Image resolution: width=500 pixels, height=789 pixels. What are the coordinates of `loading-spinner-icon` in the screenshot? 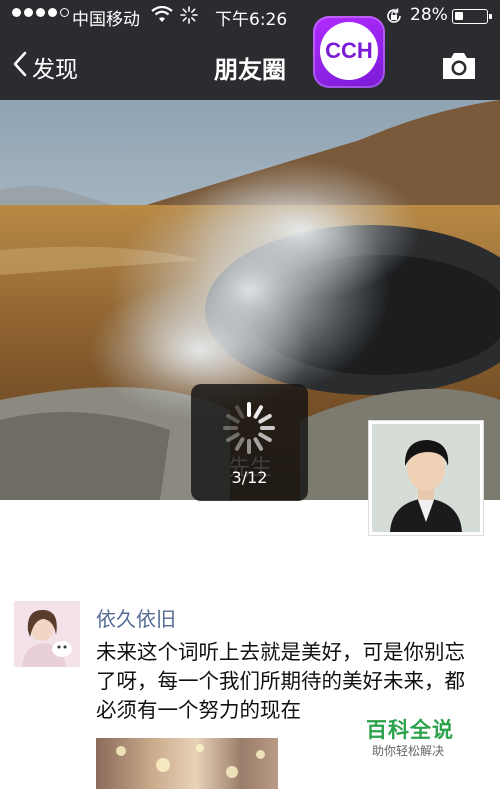 It's located at (249, 430).